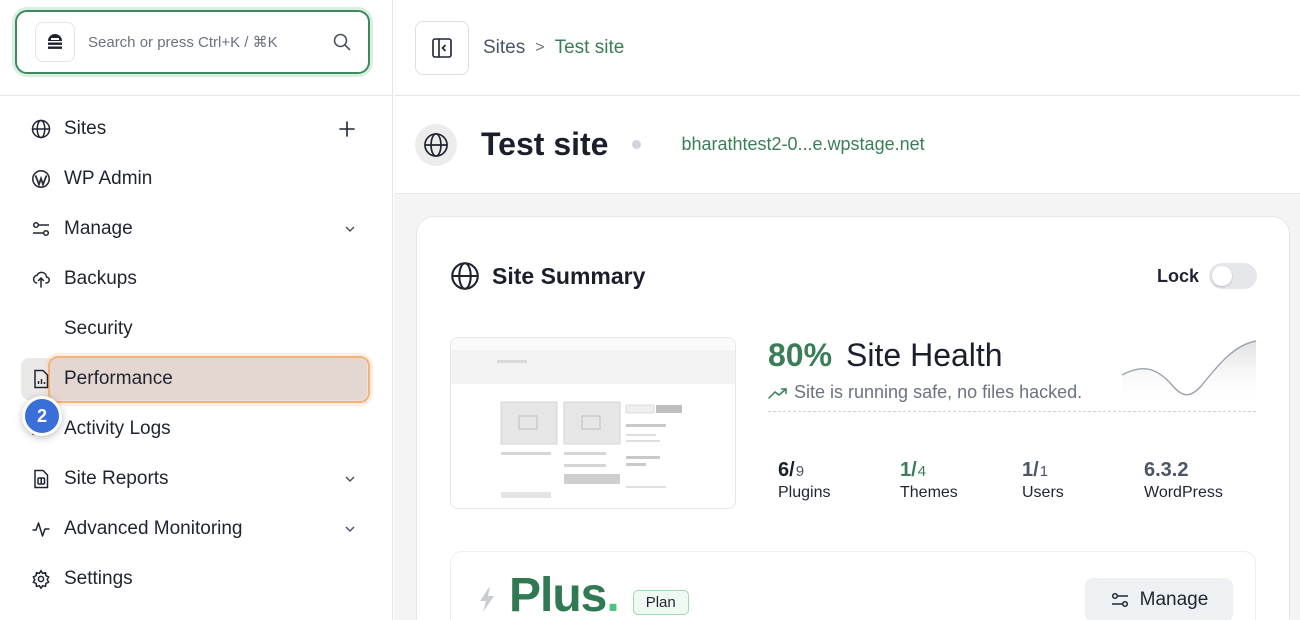 This screenshot has width=1300, height=620. Describe the element at coordinates (116, 478) in the screenshot. I see `sidebar-item-label: Site Reports` at that location.